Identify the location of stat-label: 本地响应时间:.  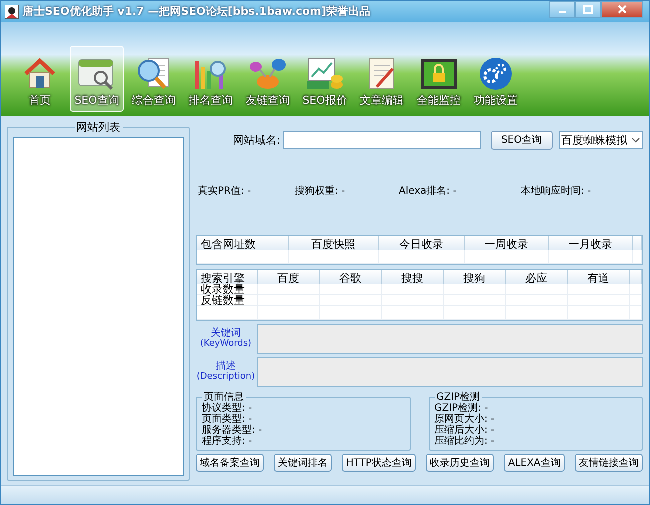
(552, 191).